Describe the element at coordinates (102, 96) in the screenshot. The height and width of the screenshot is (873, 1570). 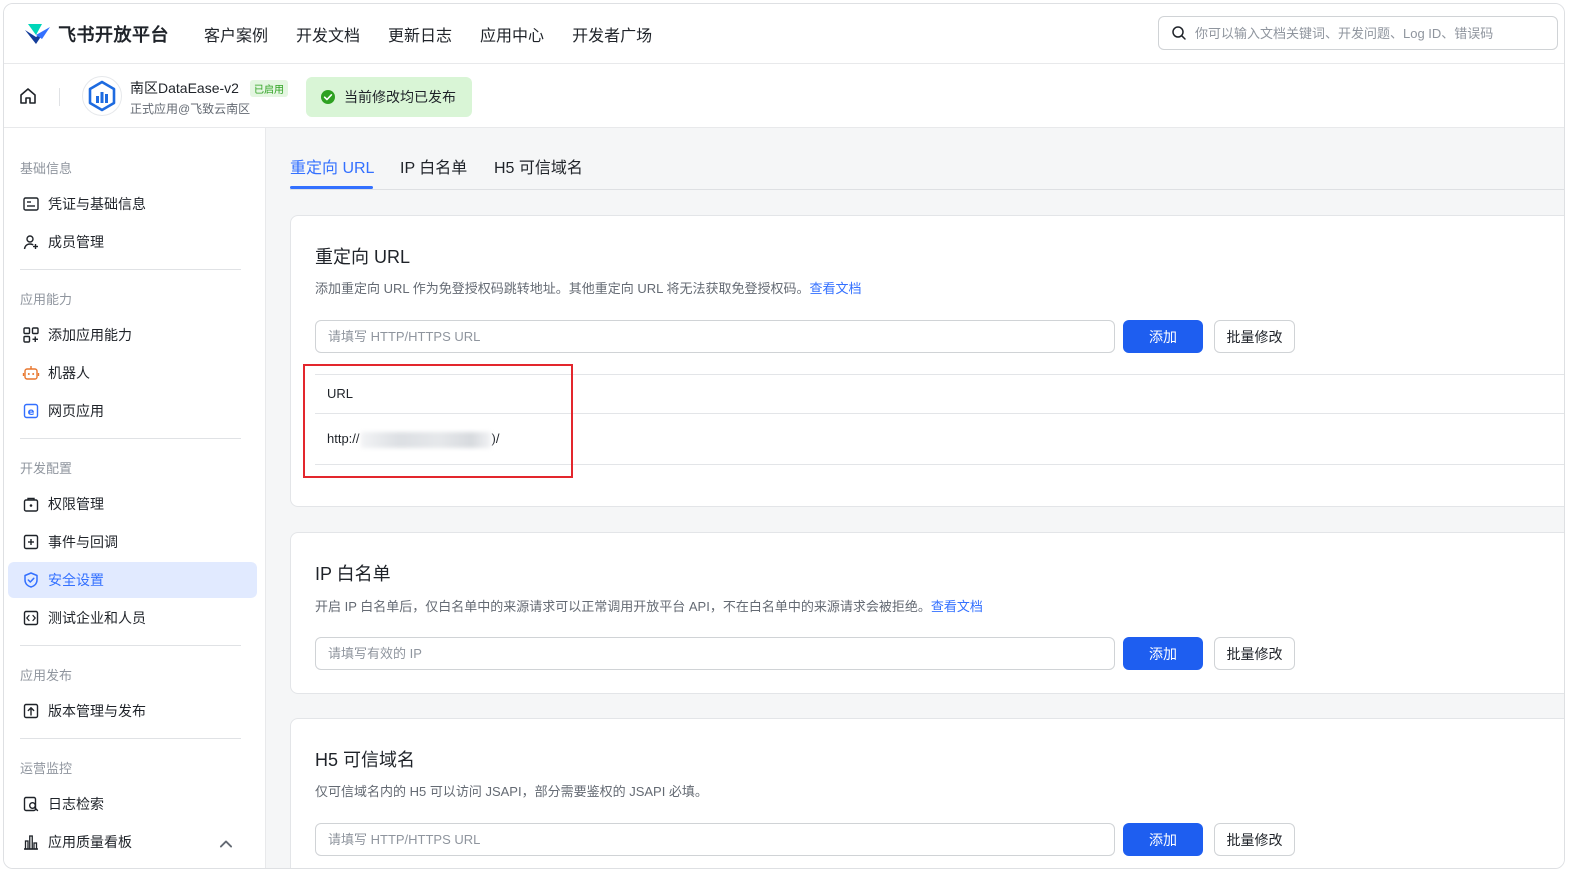
I see `chart-shield-icon` at that location.